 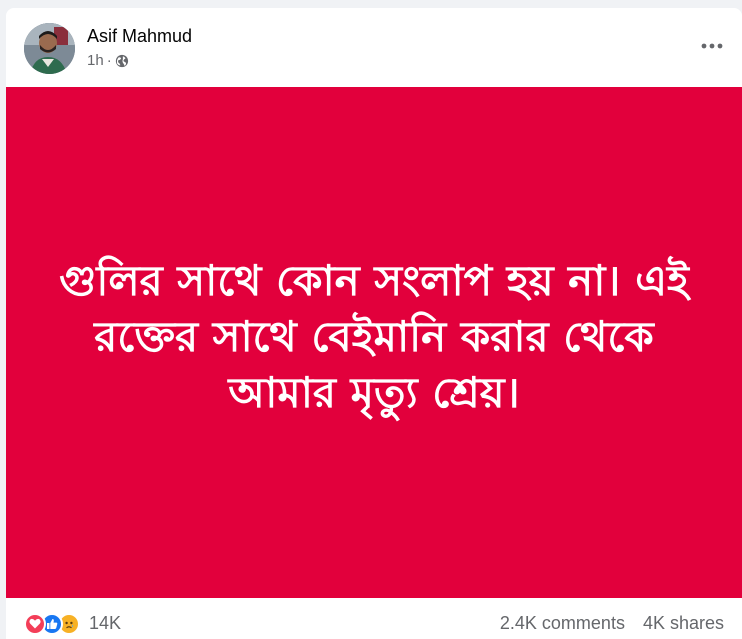 I want to click on shares-count: 4K shares, so click(x=683, y=623).